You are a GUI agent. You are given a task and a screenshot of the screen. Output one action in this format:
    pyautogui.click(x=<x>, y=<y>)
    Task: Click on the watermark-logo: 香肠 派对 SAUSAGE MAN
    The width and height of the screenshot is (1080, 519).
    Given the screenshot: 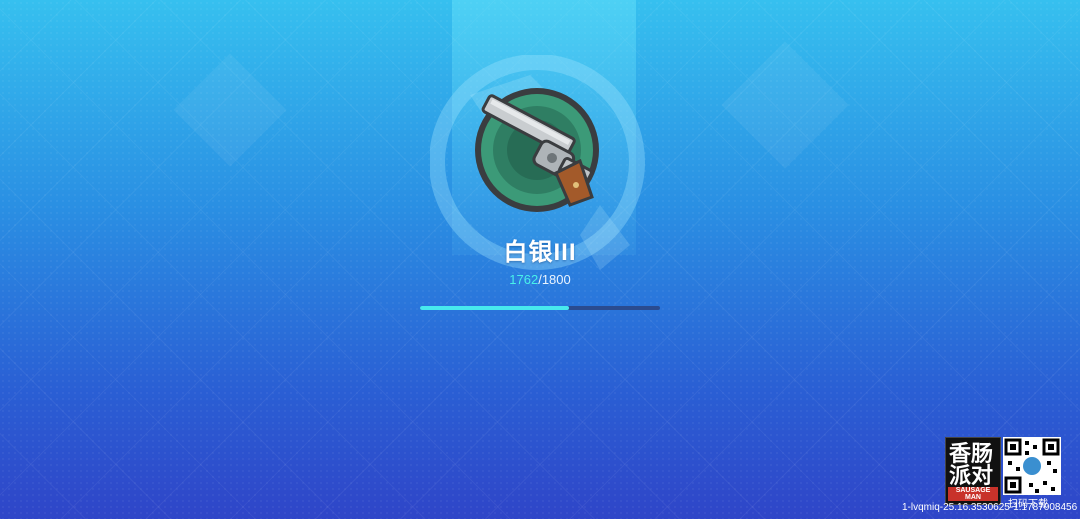 What is the action you would take?
    pyautogui.click(x=973, y=471)
    